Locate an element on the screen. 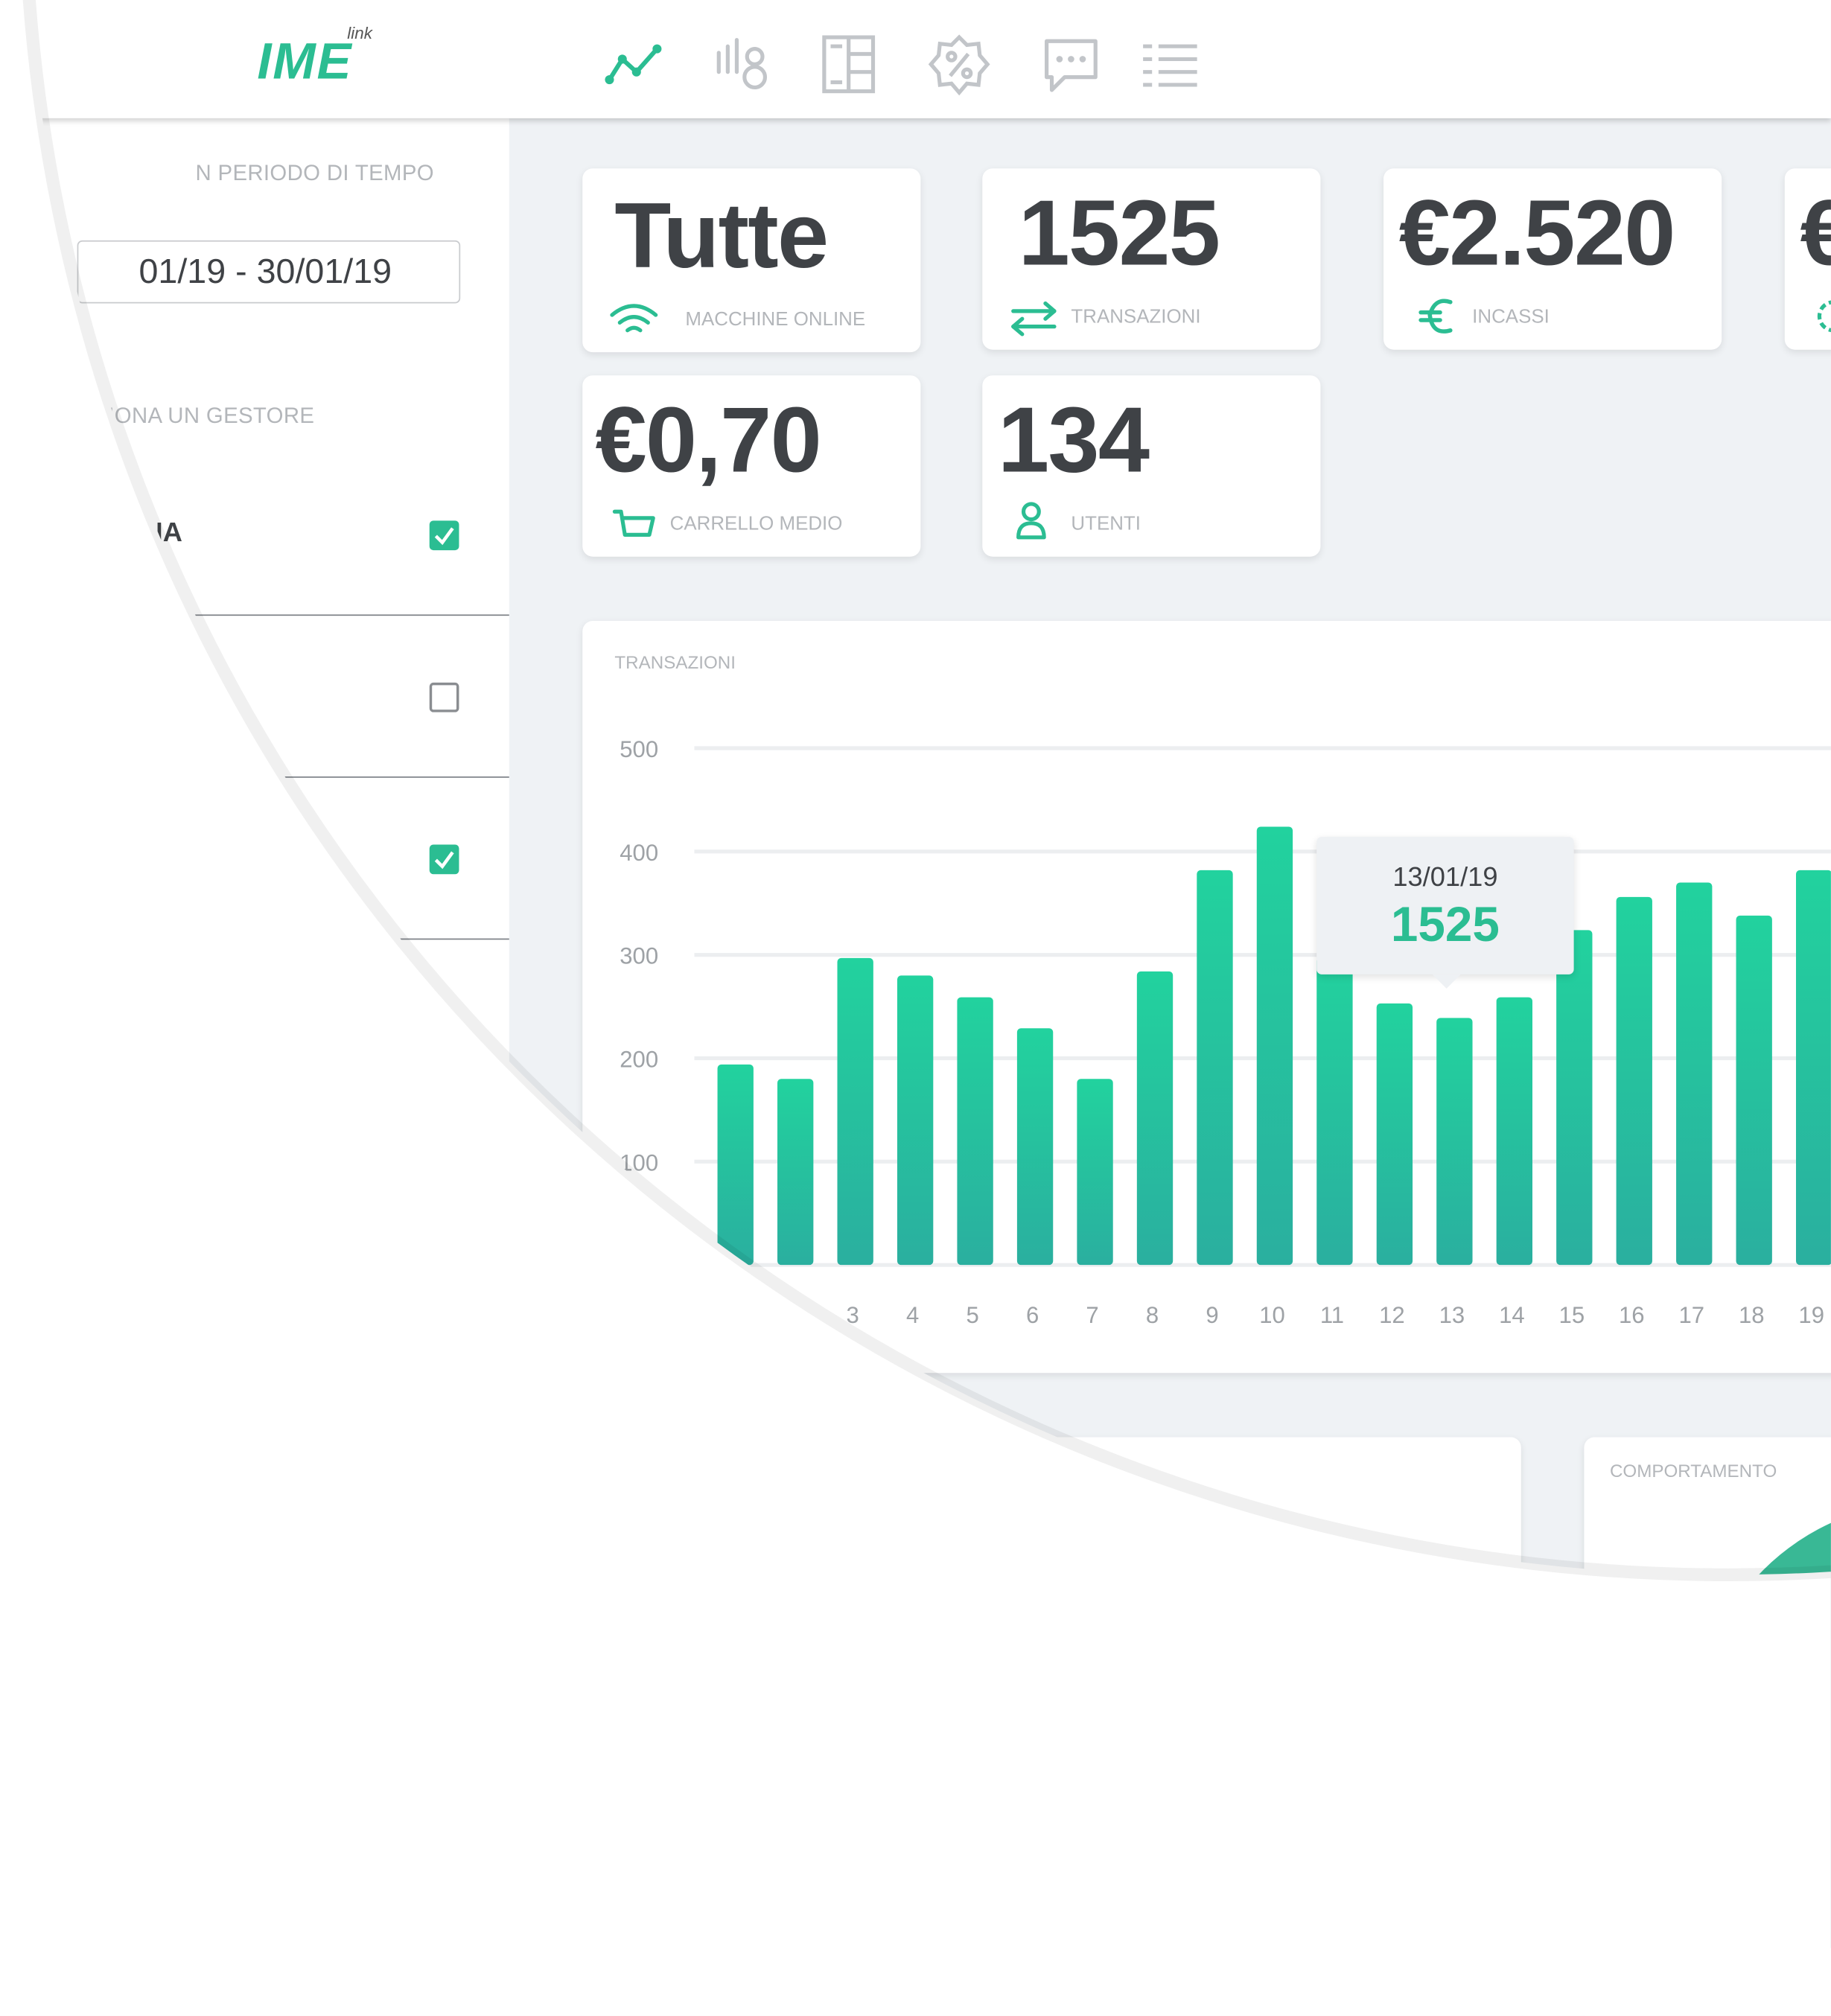  checkbox-checked is located at coordinates (444, 535).